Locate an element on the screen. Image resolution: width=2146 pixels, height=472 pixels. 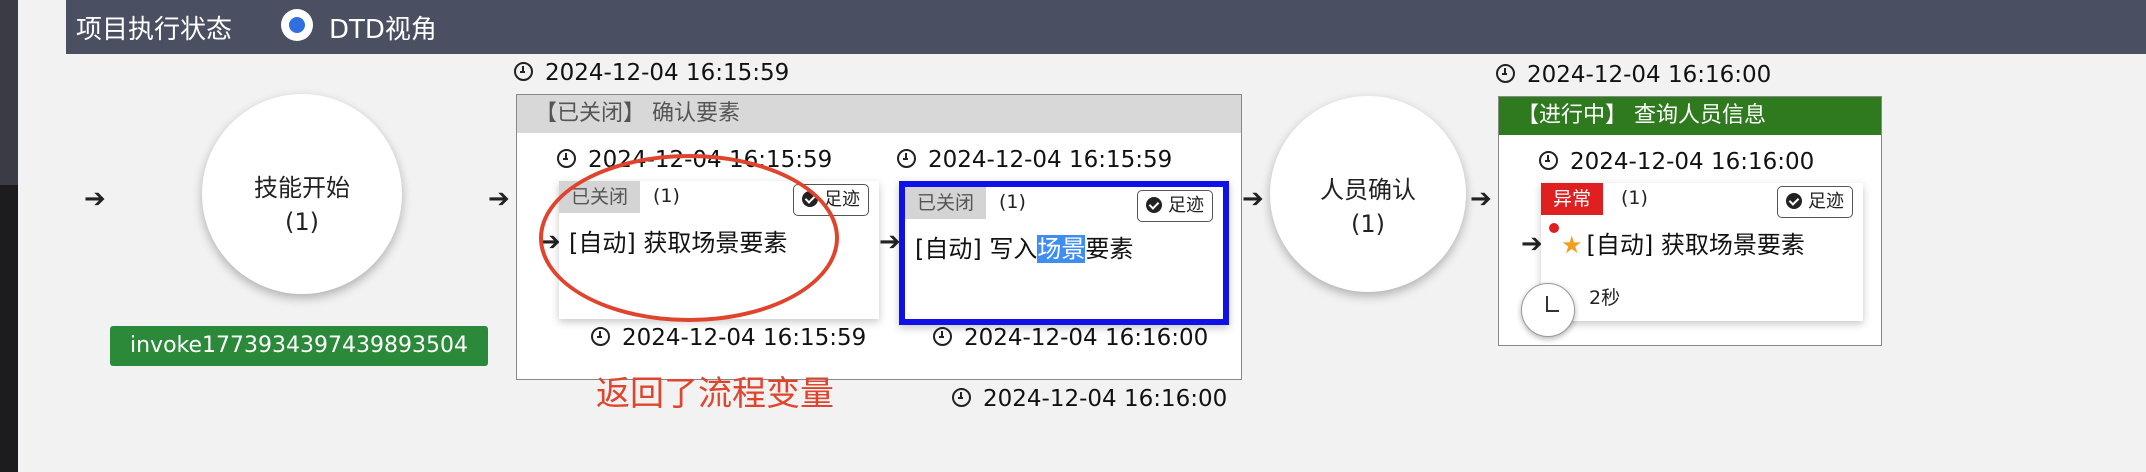
card3-start-time: 2024-12-04 16:16:00 is located at coordinates (1676, 162).